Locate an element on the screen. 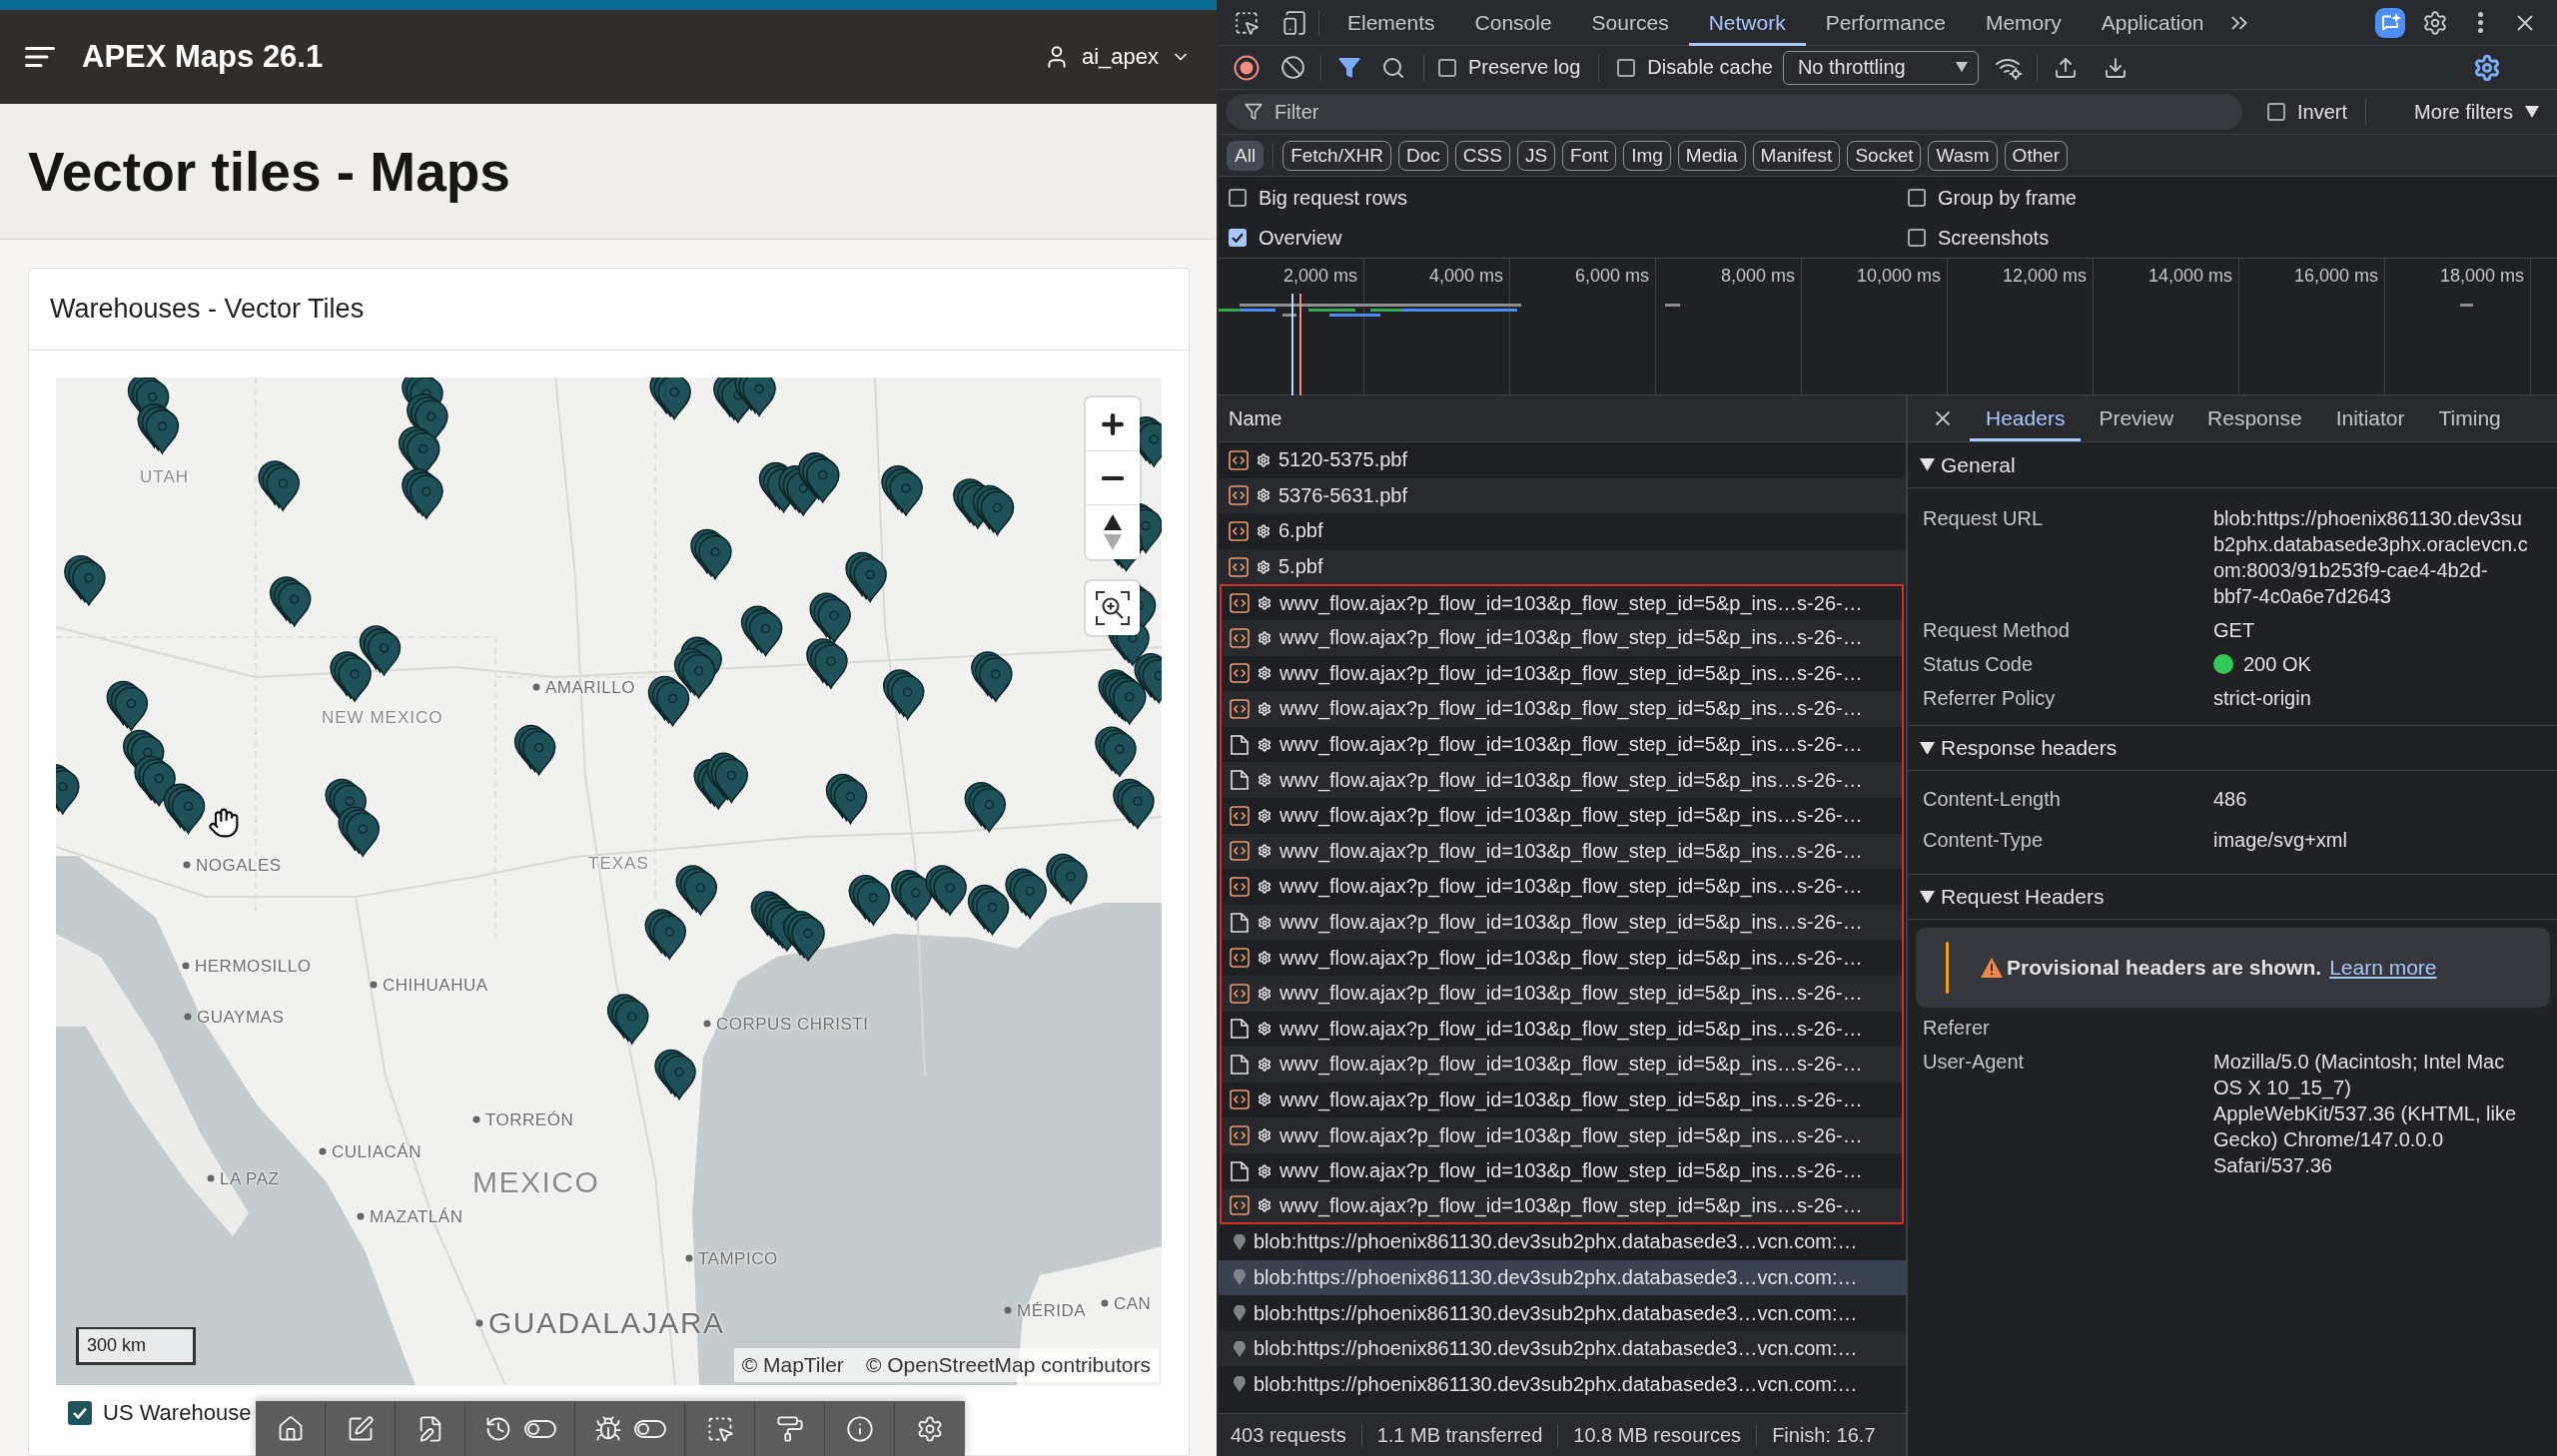 The width and height of the screenshot is (2557, 1456). learn-more-link: Learn more is located at coordinates (2383, 968).